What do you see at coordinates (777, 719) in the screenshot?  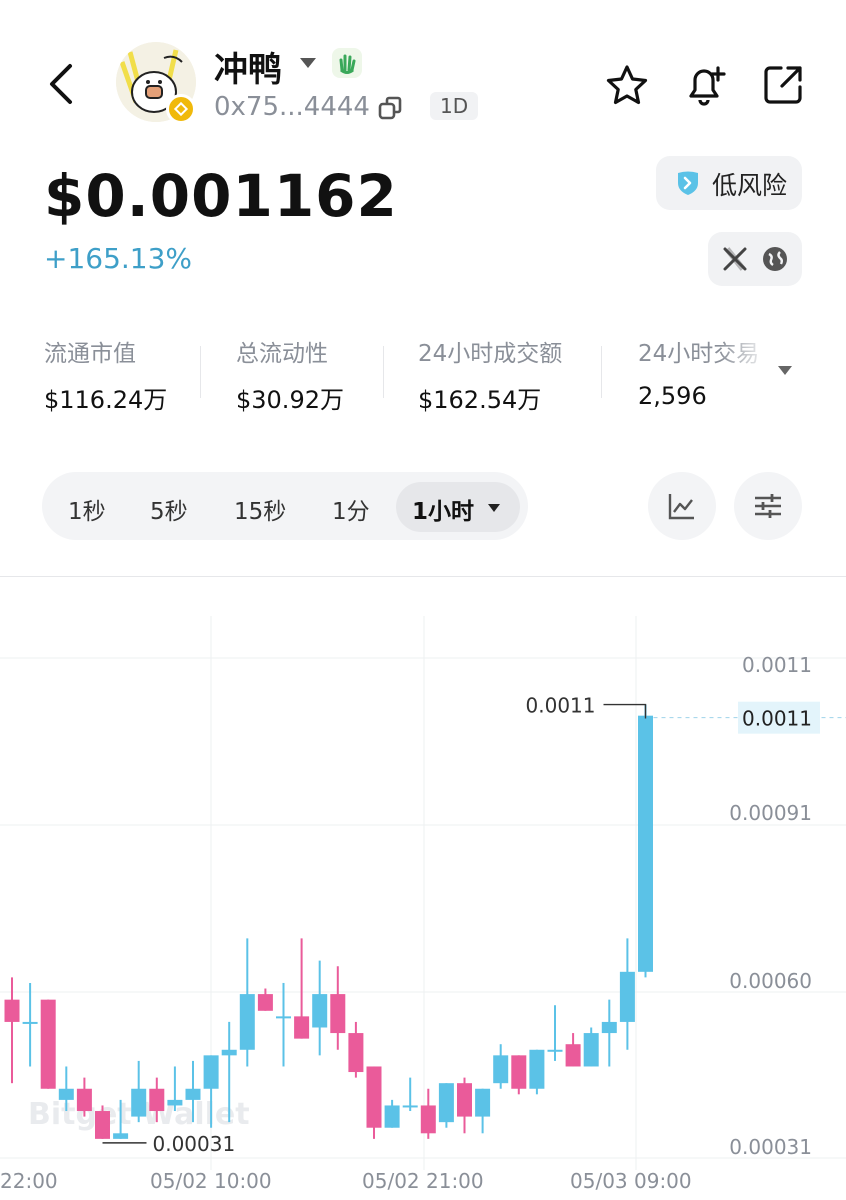 I see `current-price-label: 0.0011` at bounding box center [777, 719].